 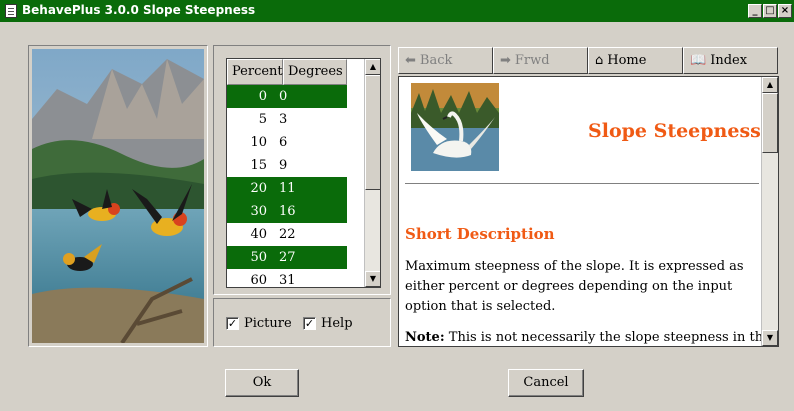 I want to click on window-title: BehavePlus 3.0.0 Slope Steepness, so click(x=139, y=10).